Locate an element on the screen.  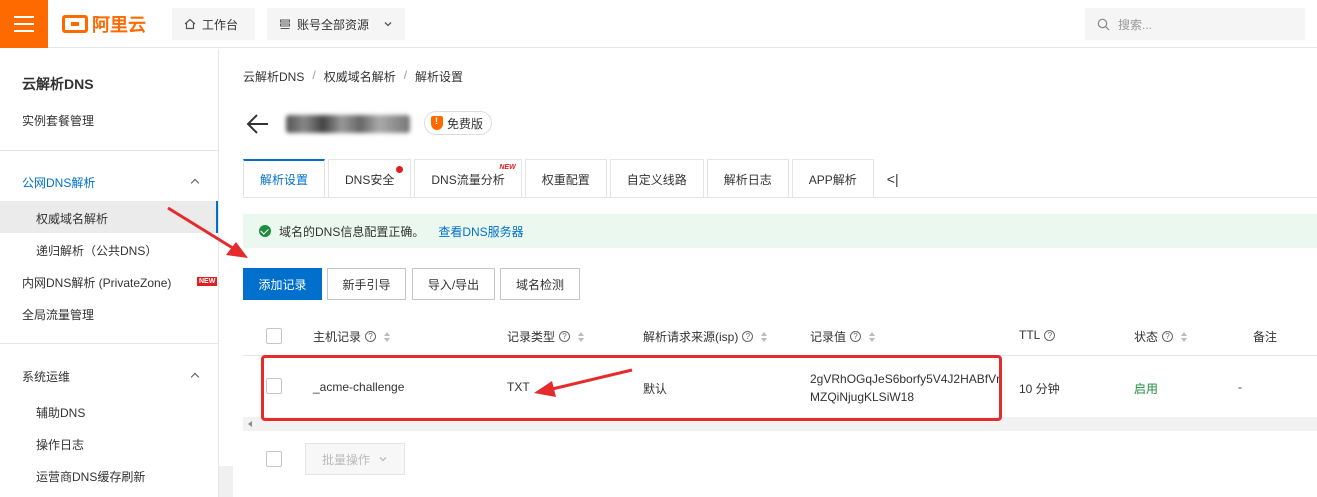
tab-custom-line: 自定义线路 is located at coordinates (656, 178).